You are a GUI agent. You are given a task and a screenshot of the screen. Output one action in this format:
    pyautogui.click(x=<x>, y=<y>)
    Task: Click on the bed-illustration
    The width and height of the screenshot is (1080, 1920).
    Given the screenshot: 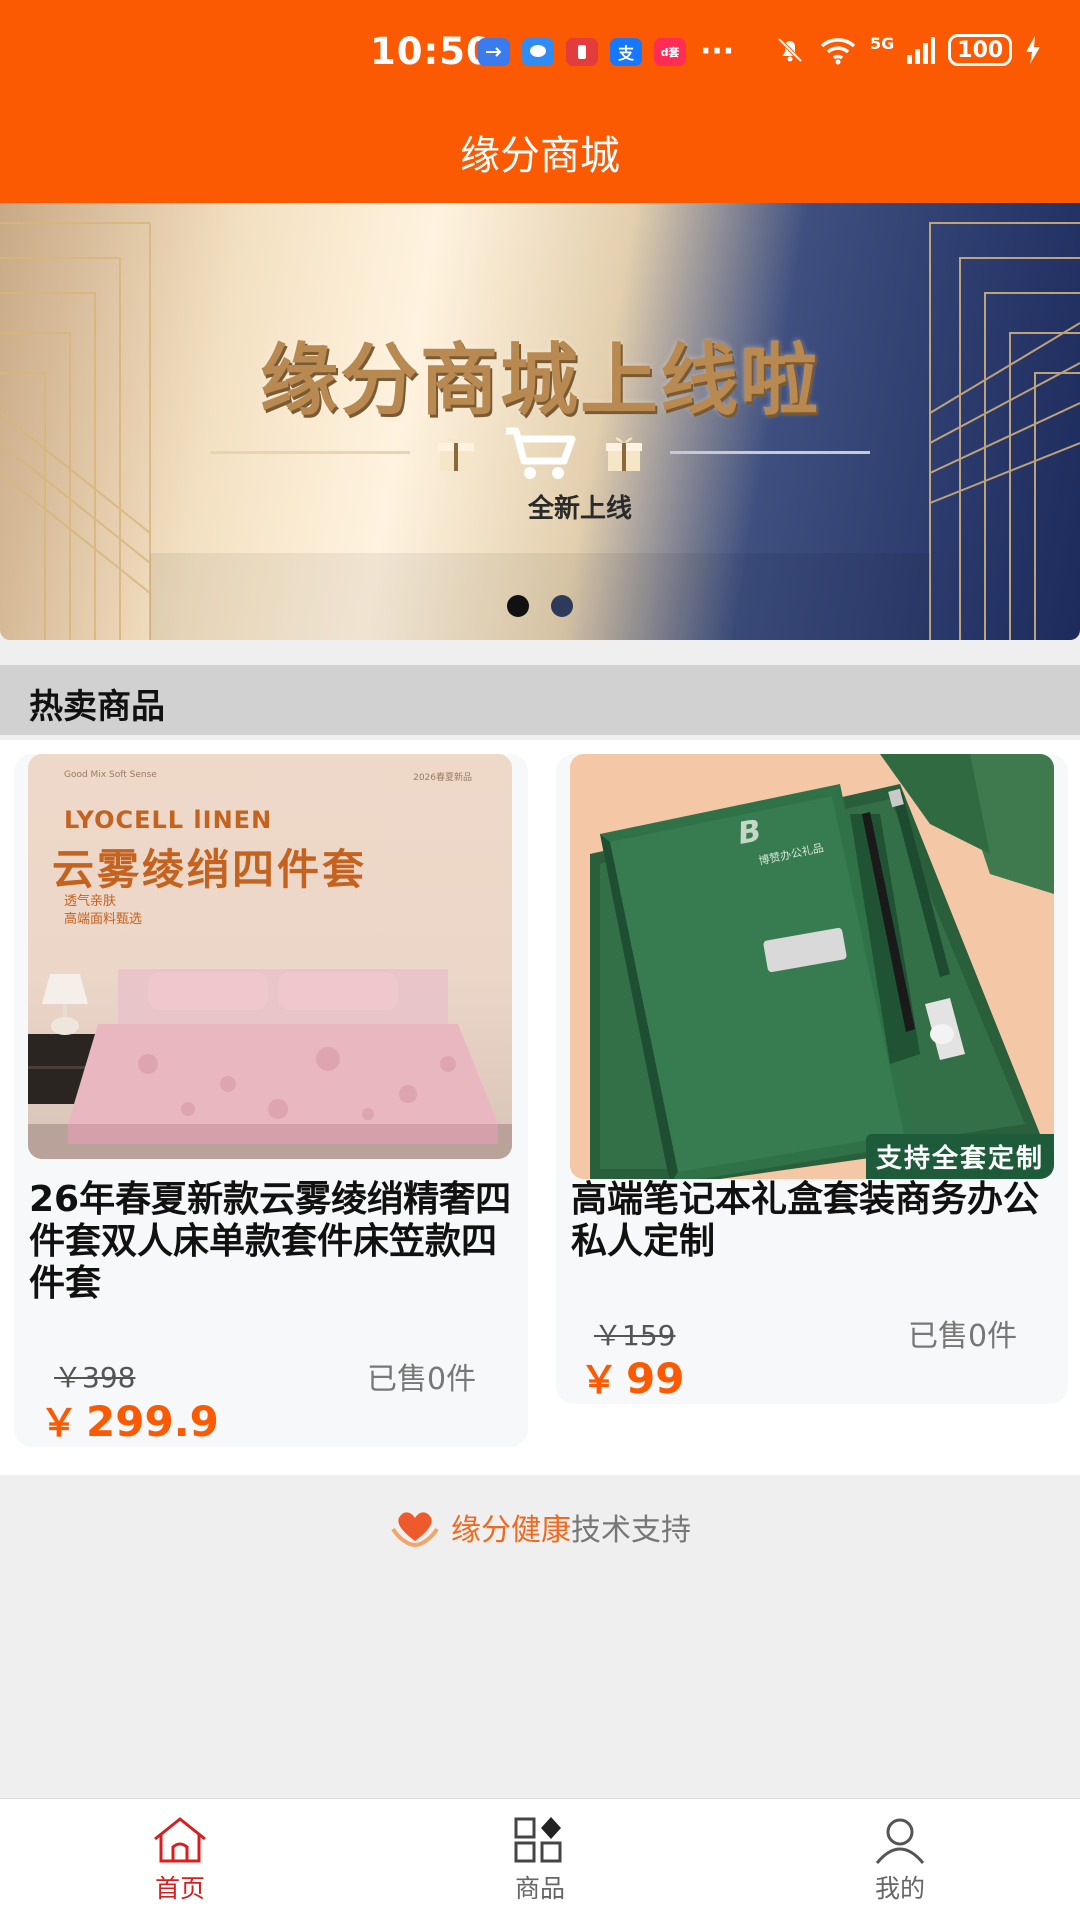 What is the action you would take?
    pyautogui.click(x=270, y=1064)
    